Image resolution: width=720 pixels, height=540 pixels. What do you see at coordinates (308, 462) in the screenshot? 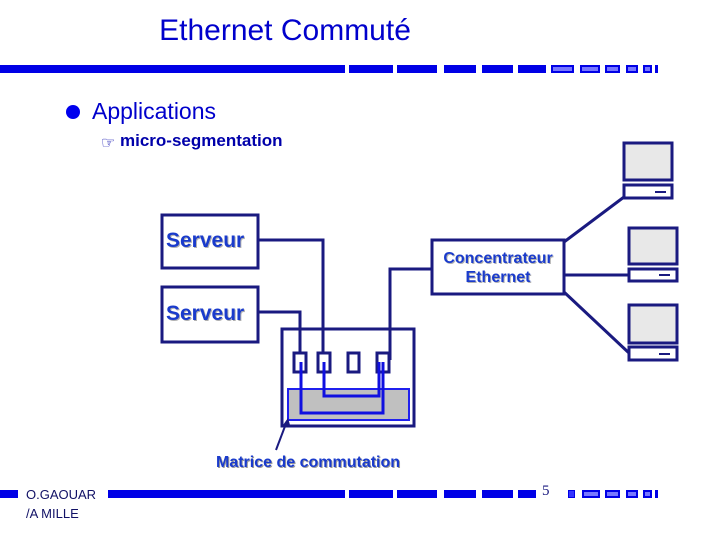
I see `matrix-label: Matrice de commutation` at bounding box center [308, 462].